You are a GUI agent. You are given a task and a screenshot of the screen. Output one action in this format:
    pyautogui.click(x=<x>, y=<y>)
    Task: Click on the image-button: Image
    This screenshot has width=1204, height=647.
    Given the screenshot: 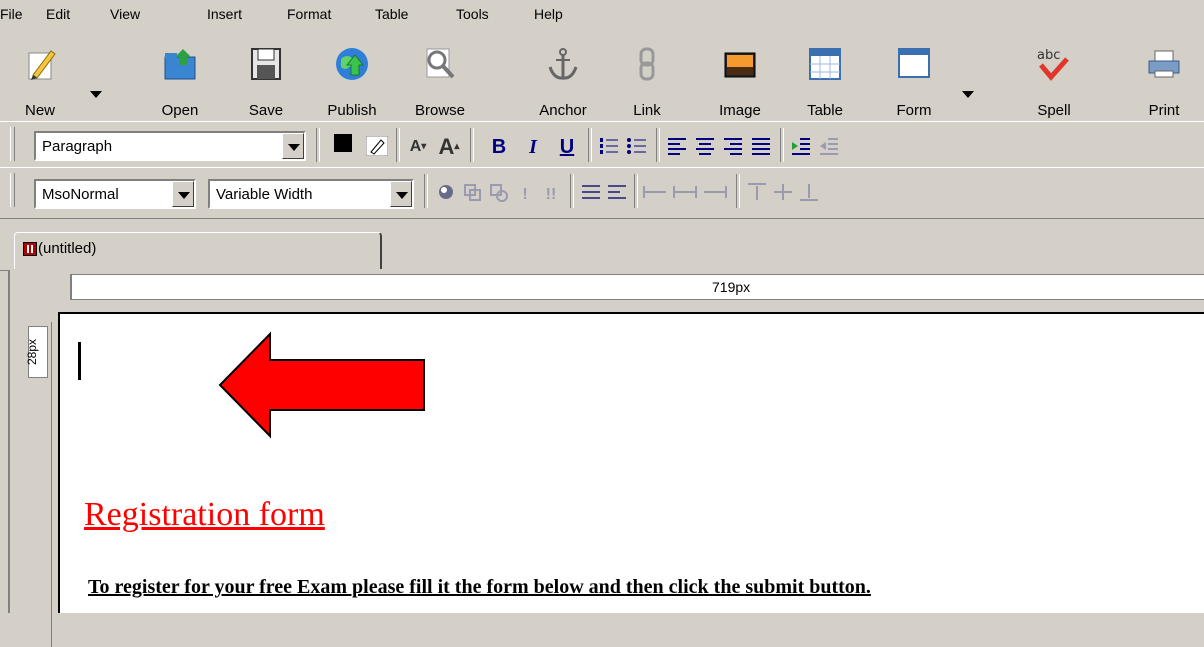 What is the action you would take?
    pyautogui.click(x=740, y=82)
    